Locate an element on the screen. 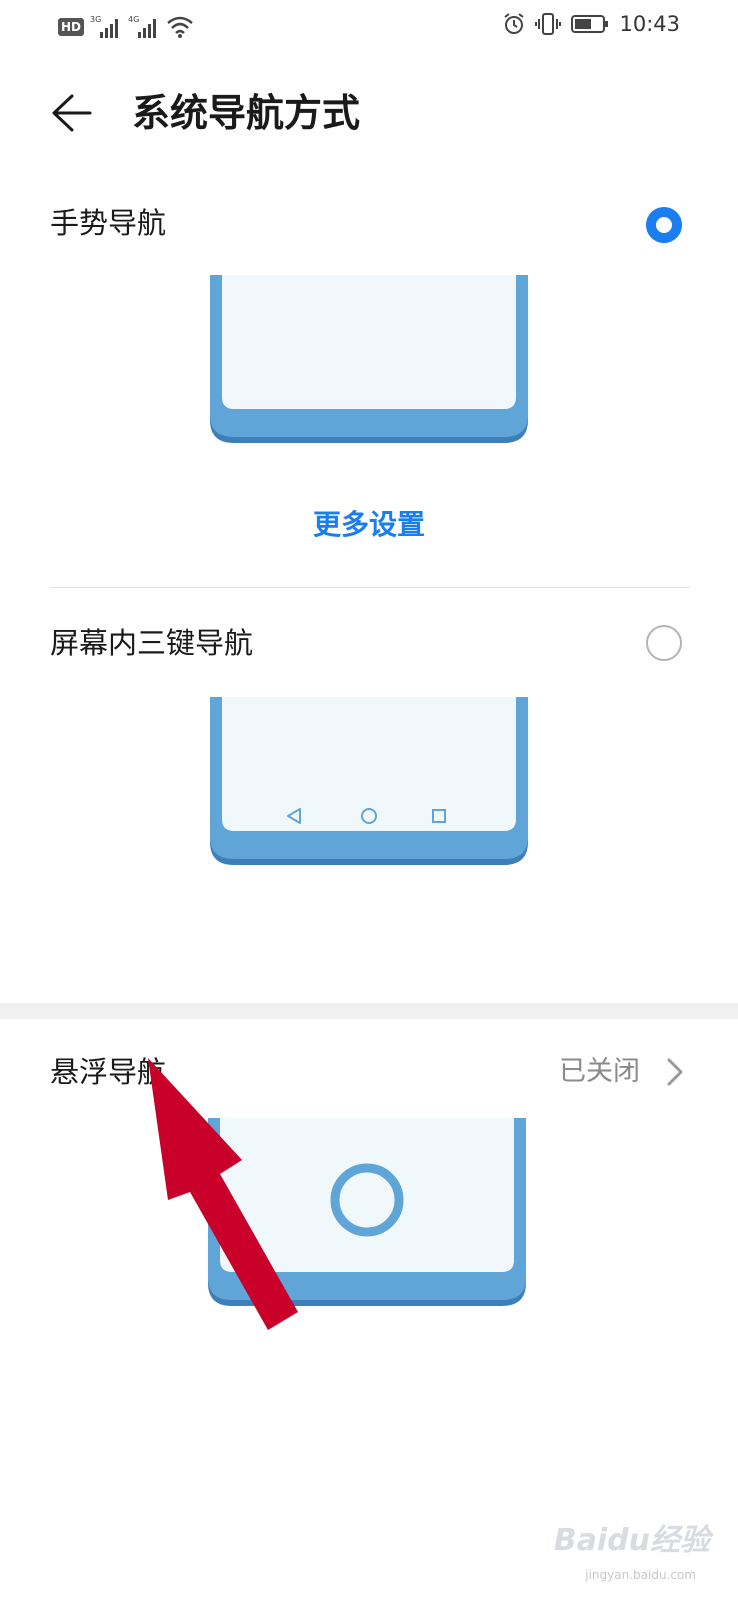 The height and width of the screenshot is (1600, 738). back-button is located at coordinates (73, 113).